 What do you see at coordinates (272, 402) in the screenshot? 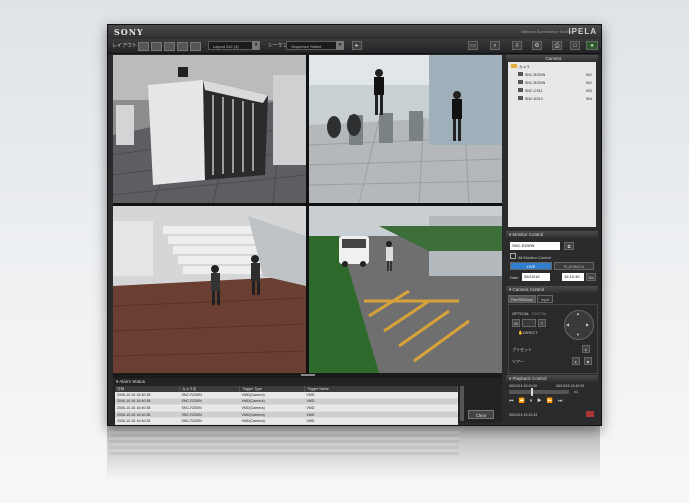
I see `alarm-cell: VMD(Camera)` at bounding box center [272, 402].